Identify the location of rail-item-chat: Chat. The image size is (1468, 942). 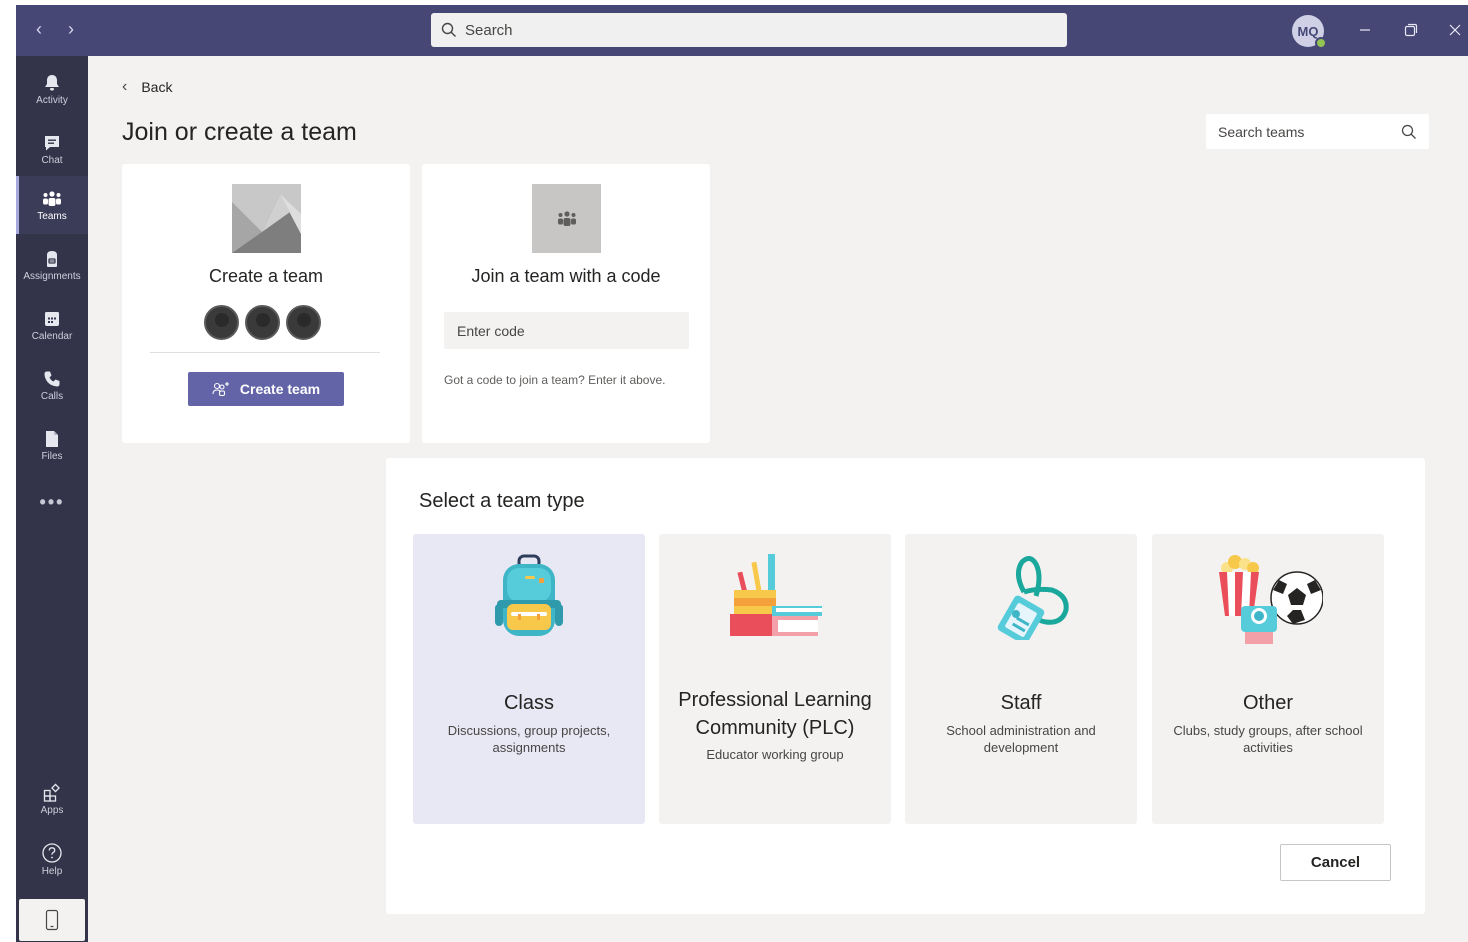
(52, 149).